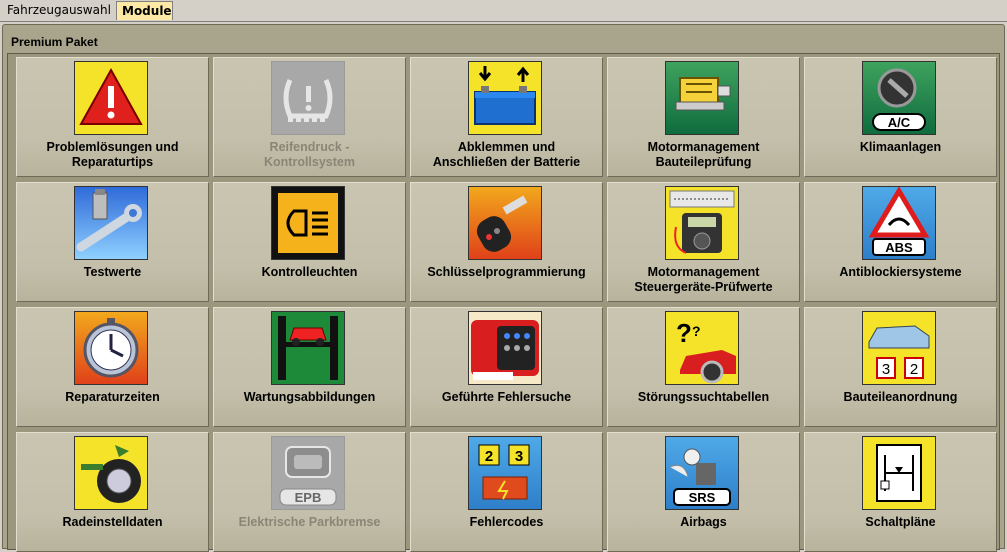 Image resolution: width=1007 pixels, height=552 pixels. Describe the element at coordinates (703, 279) in the screenshot. I see `module-label: Motormanagement Steuergeräte-Prüfwerte` at that location.